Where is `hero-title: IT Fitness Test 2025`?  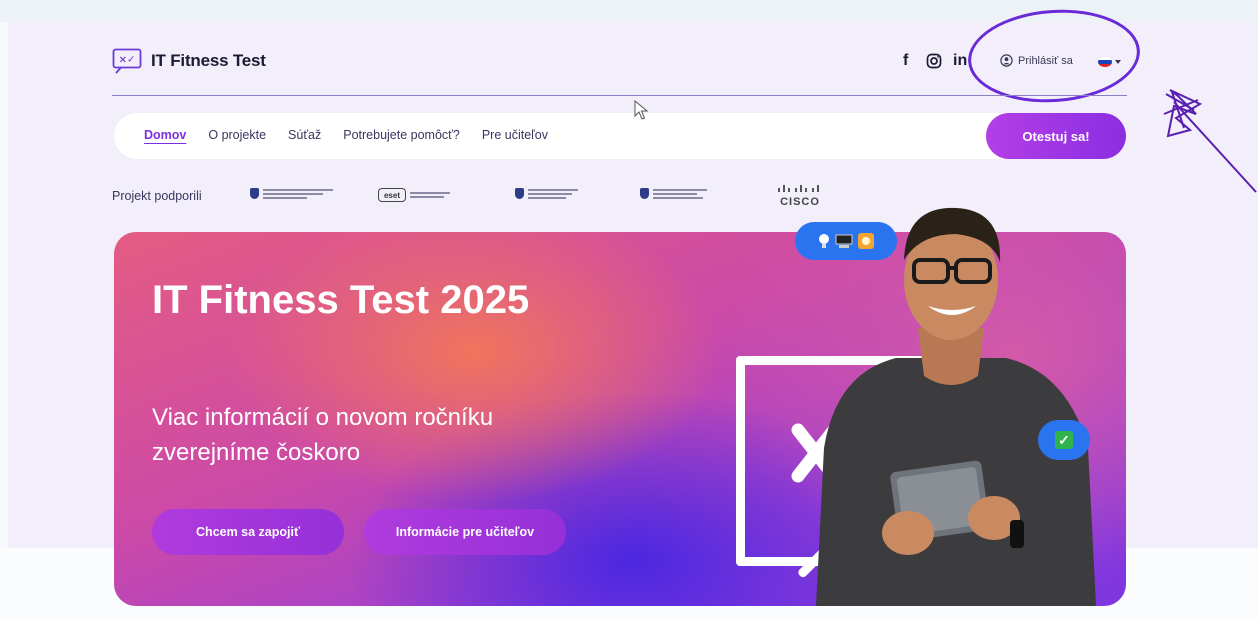
hero-title: IT Fitness Test 2025 is located at coordinates (341, 300).